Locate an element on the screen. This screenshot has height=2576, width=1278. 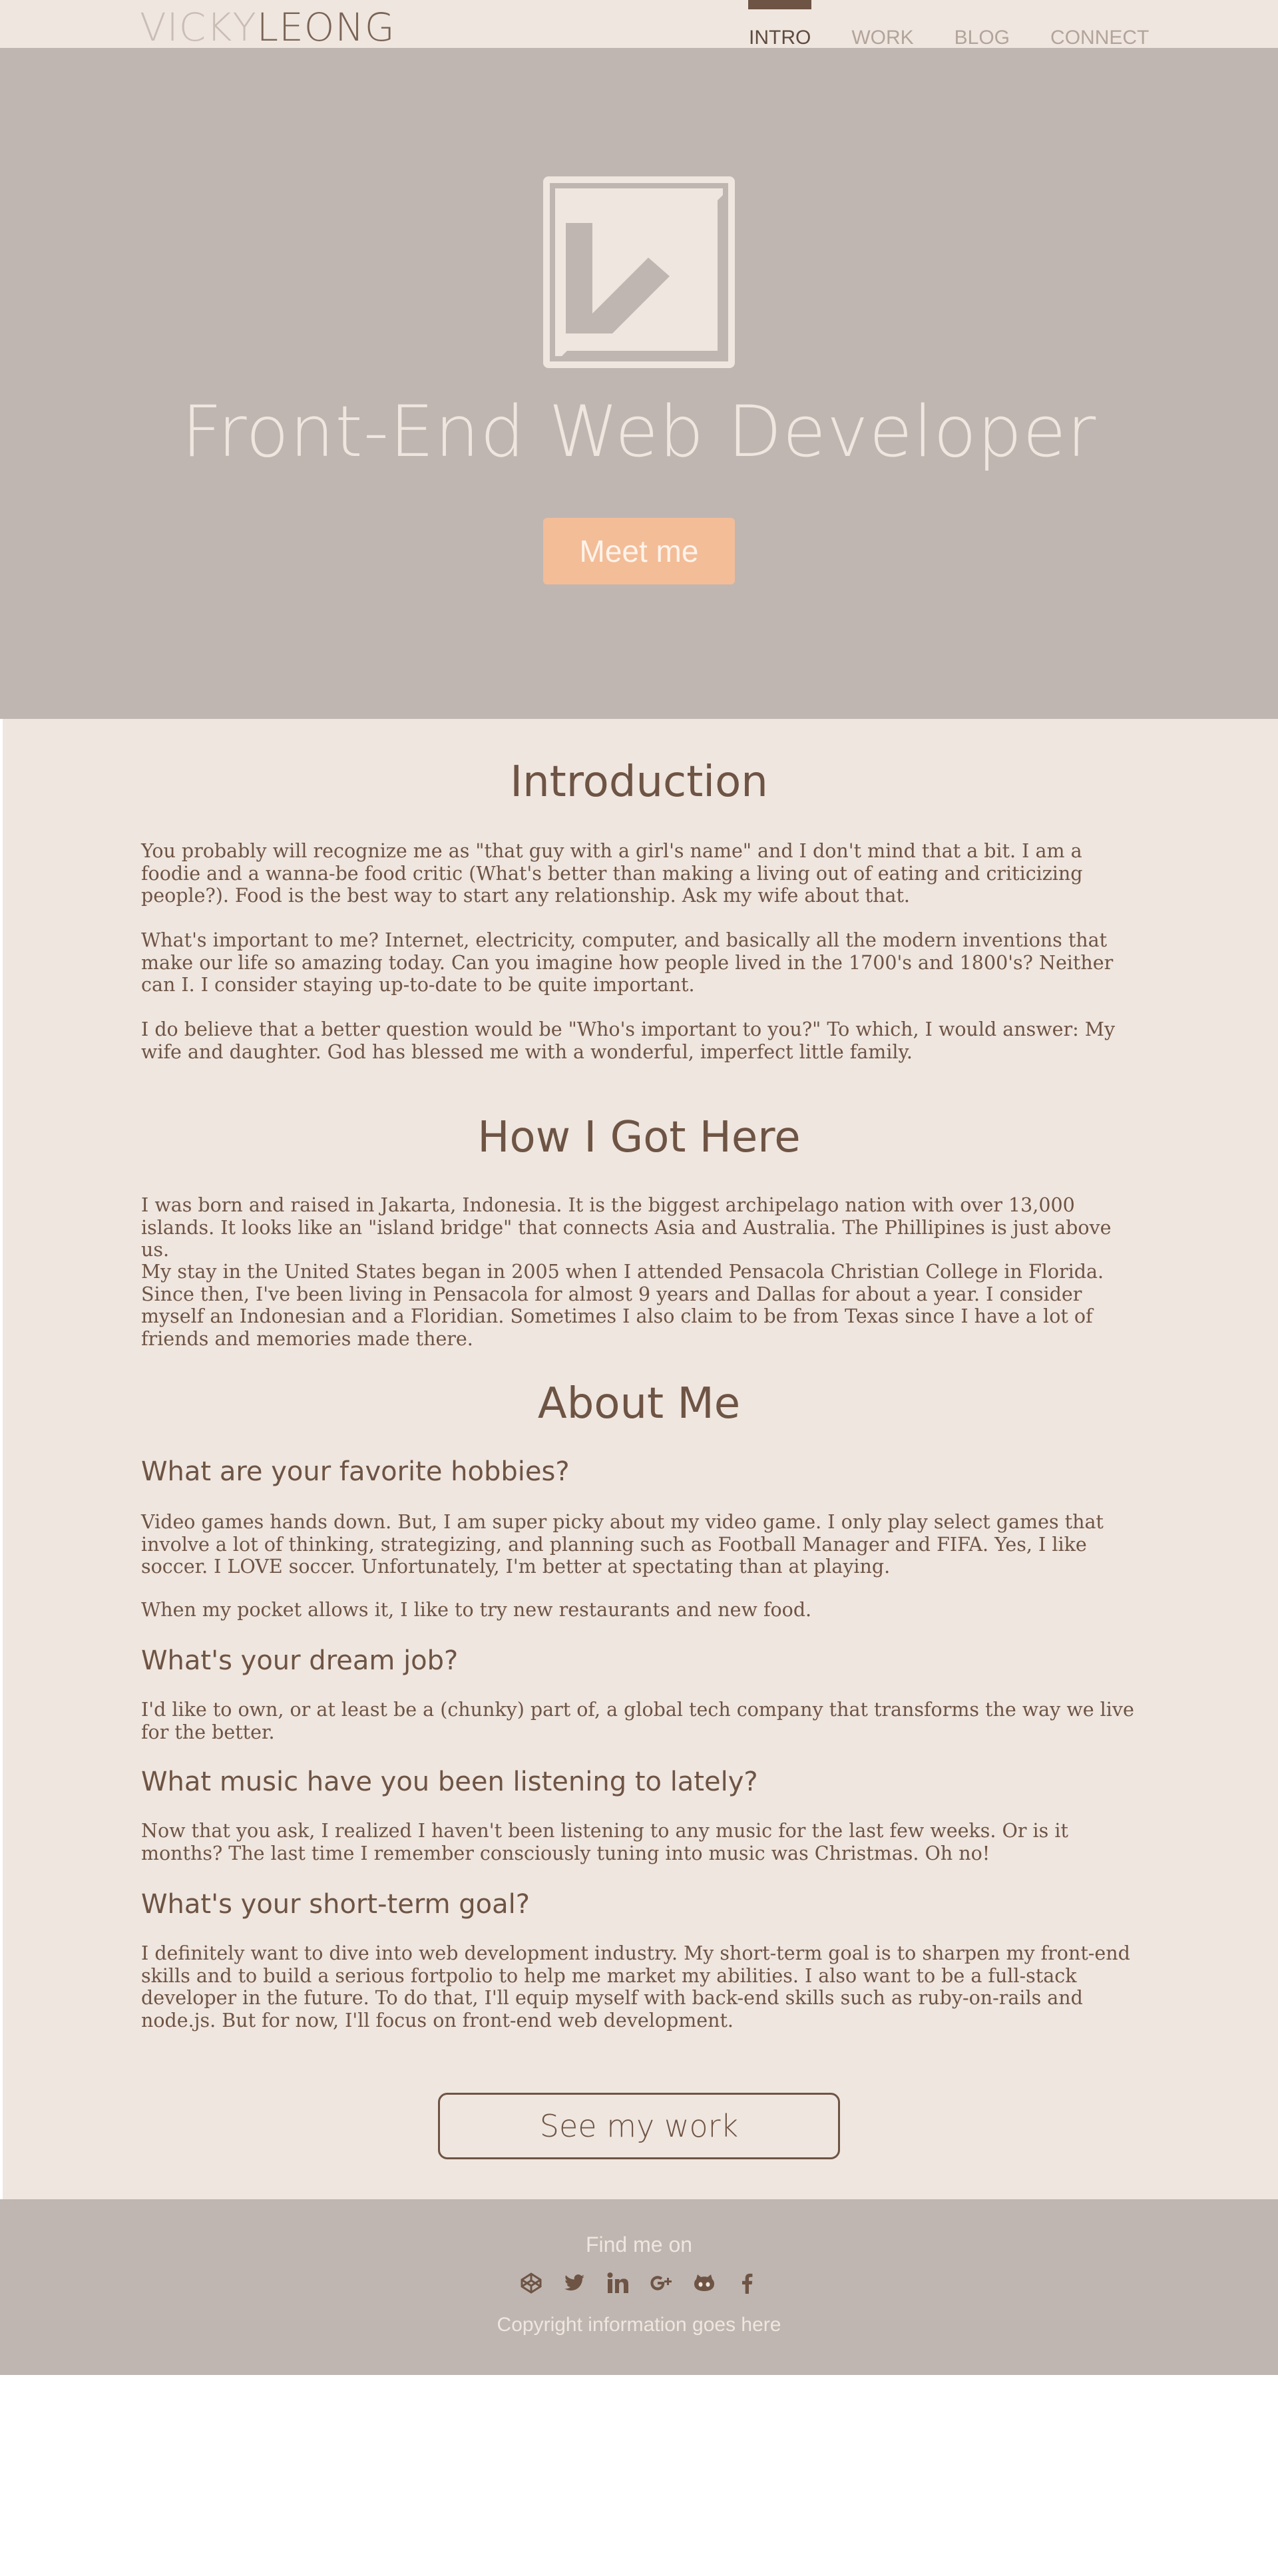
main-nav: INTRO WORK BLOG CONNECT is located at coordinates (968, 24).